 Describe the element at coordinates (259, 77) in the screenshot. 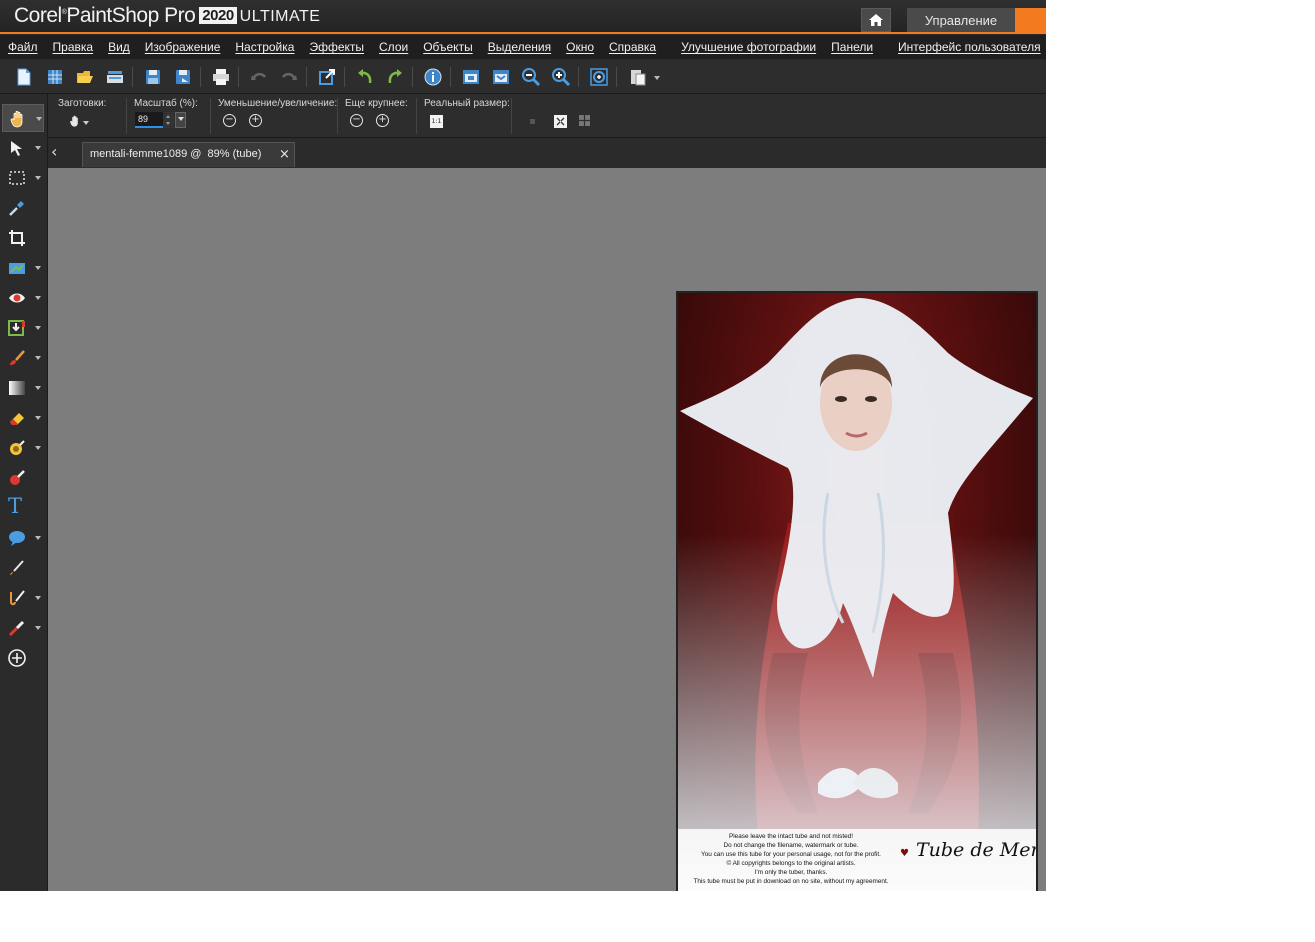

I see `undo-icon` at that location.